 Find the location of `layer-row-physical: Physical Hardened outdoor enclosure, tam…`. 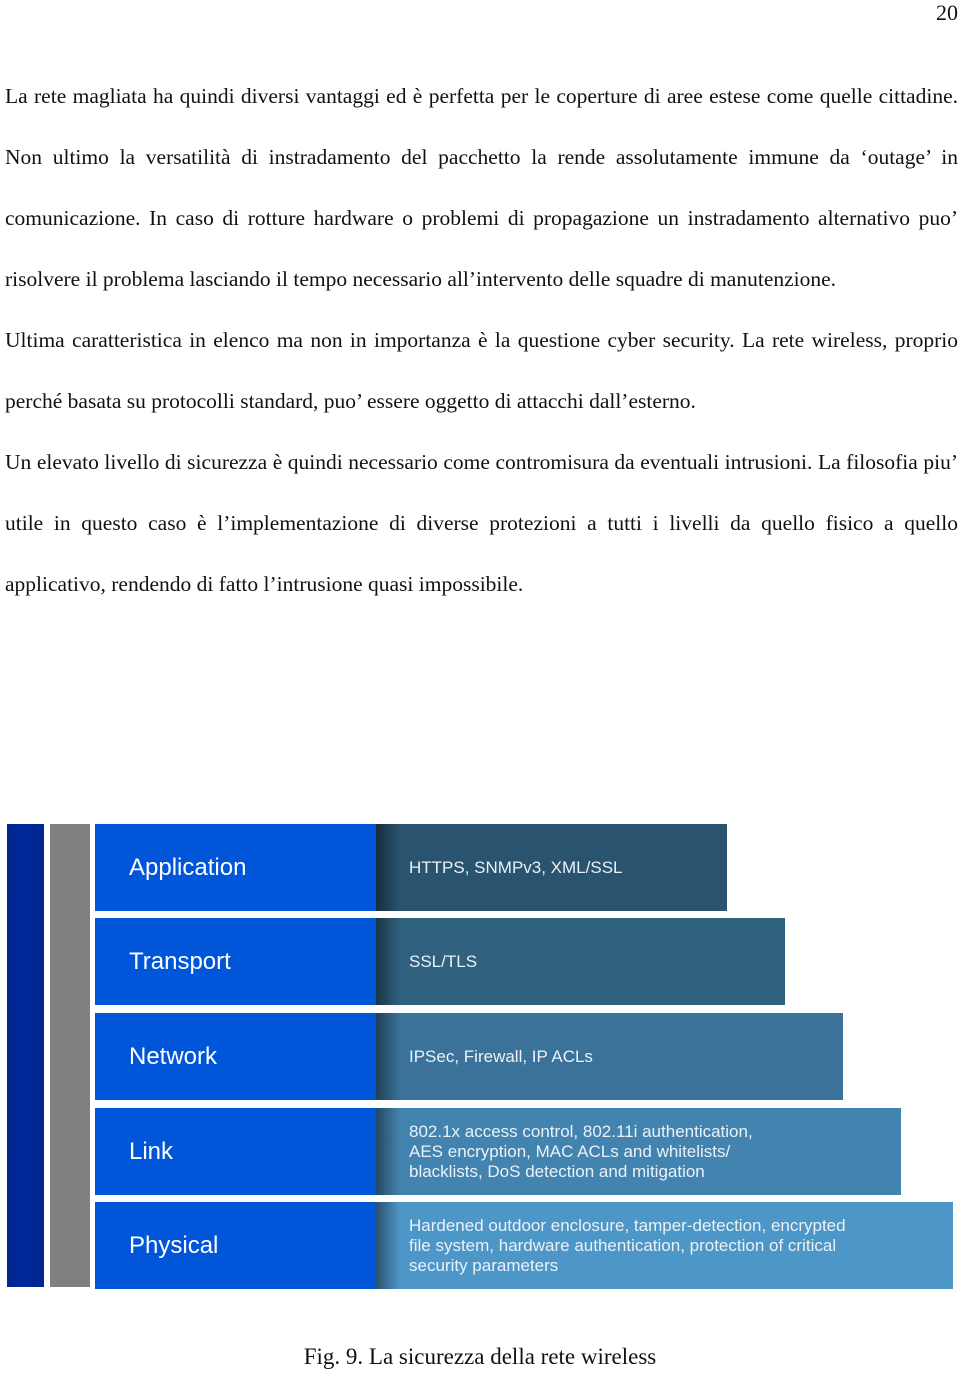

layer-row-physical: Physical Hardened outdoor enclosure, tam… is located at coordinates (524, 1245).